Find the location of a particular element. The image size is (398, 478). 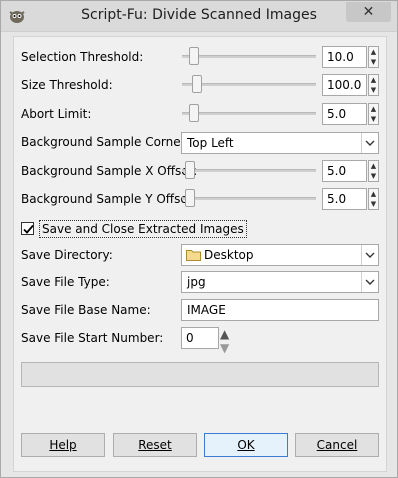

bg-sample-y-value: 5.0 is located at coordinates (344, 199).